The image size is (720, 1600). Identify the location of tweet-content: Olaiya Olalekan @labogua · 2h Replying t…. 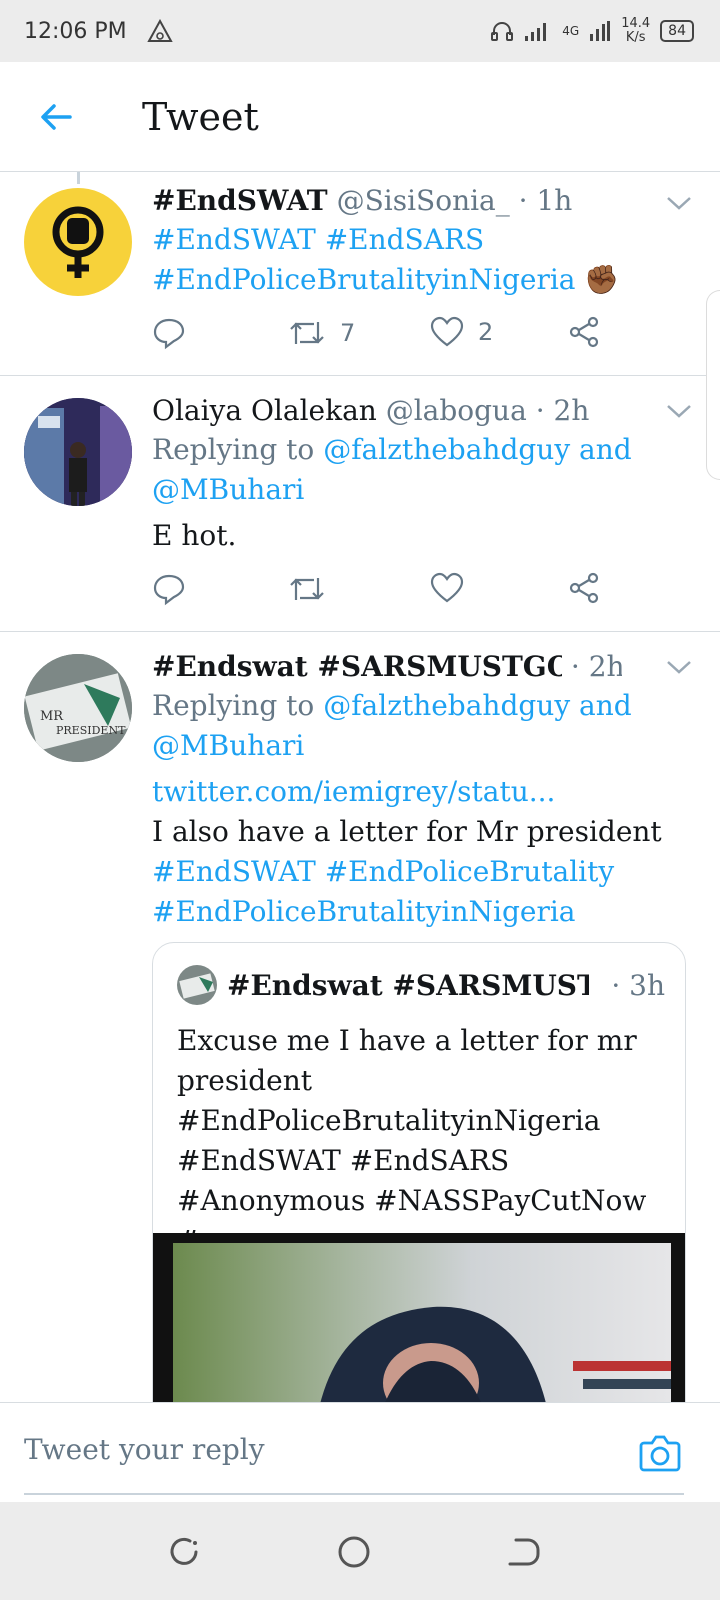
(421, 474).